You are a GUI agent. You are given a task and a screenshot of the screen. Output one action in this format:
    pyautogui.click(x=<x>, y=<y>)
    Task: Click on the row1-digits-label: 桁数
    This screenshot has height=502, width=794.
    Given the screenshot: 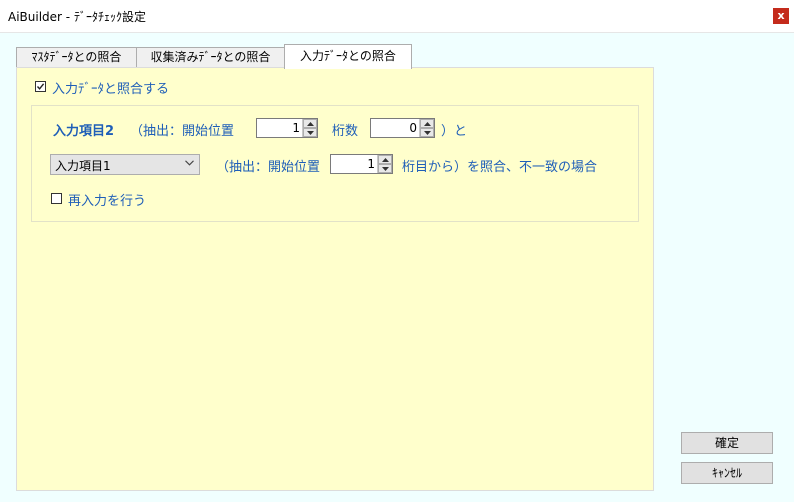 What is the action you would take?
    pyautogui.click(x=345, y=131)
    